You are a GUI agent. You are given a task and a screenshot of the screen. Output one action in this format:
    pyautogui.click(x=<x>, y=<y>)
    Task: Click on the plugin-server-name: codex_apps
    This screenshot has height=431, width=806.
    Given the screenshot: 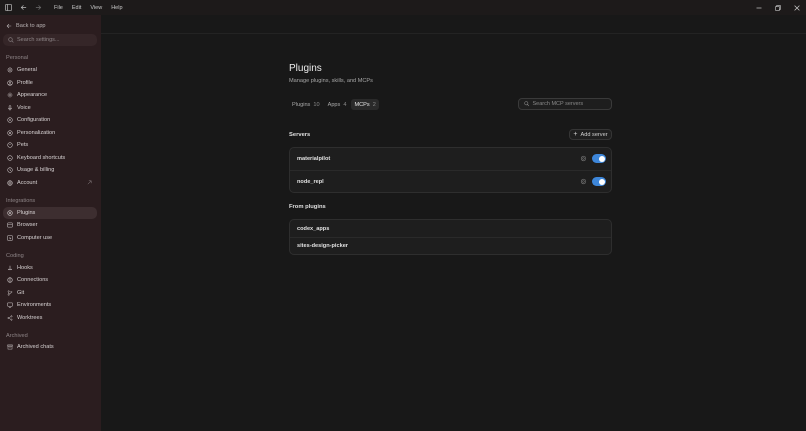 What is the action you would take?
    pyautogui.click(x=313, y=228)
    